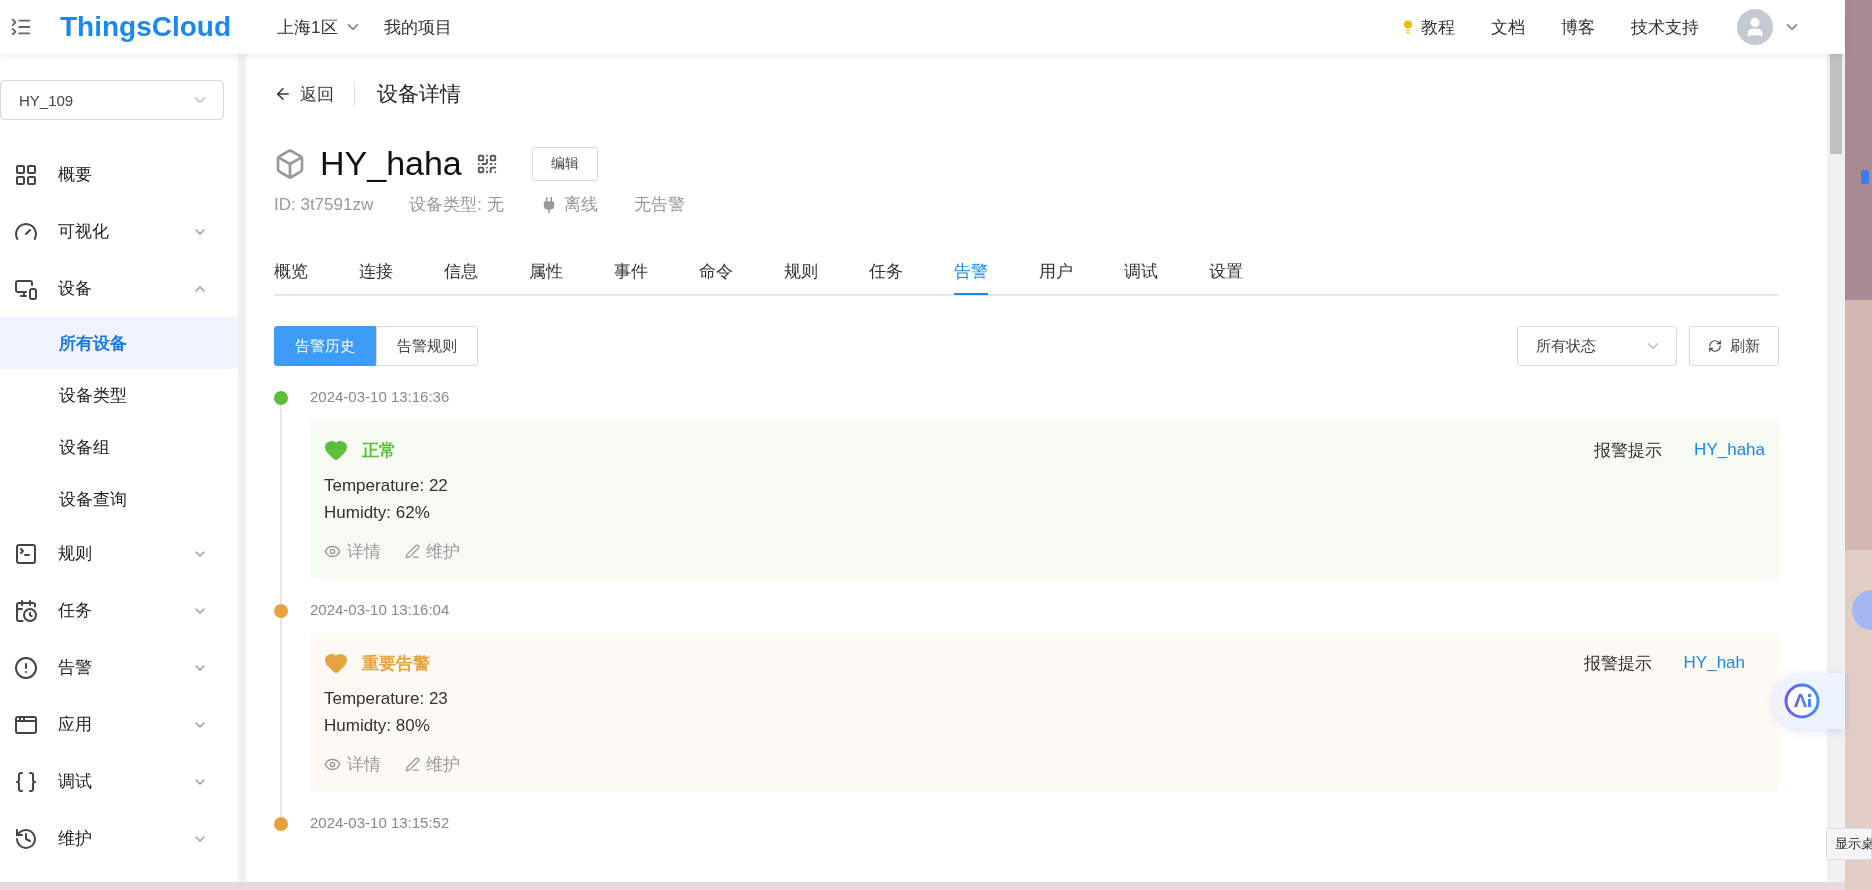 This screenshot has width=1872, height=890. What do you see at coordinates (26, 838) in the screenshot?
I see `history-icon` at bounding box center [26, 838].